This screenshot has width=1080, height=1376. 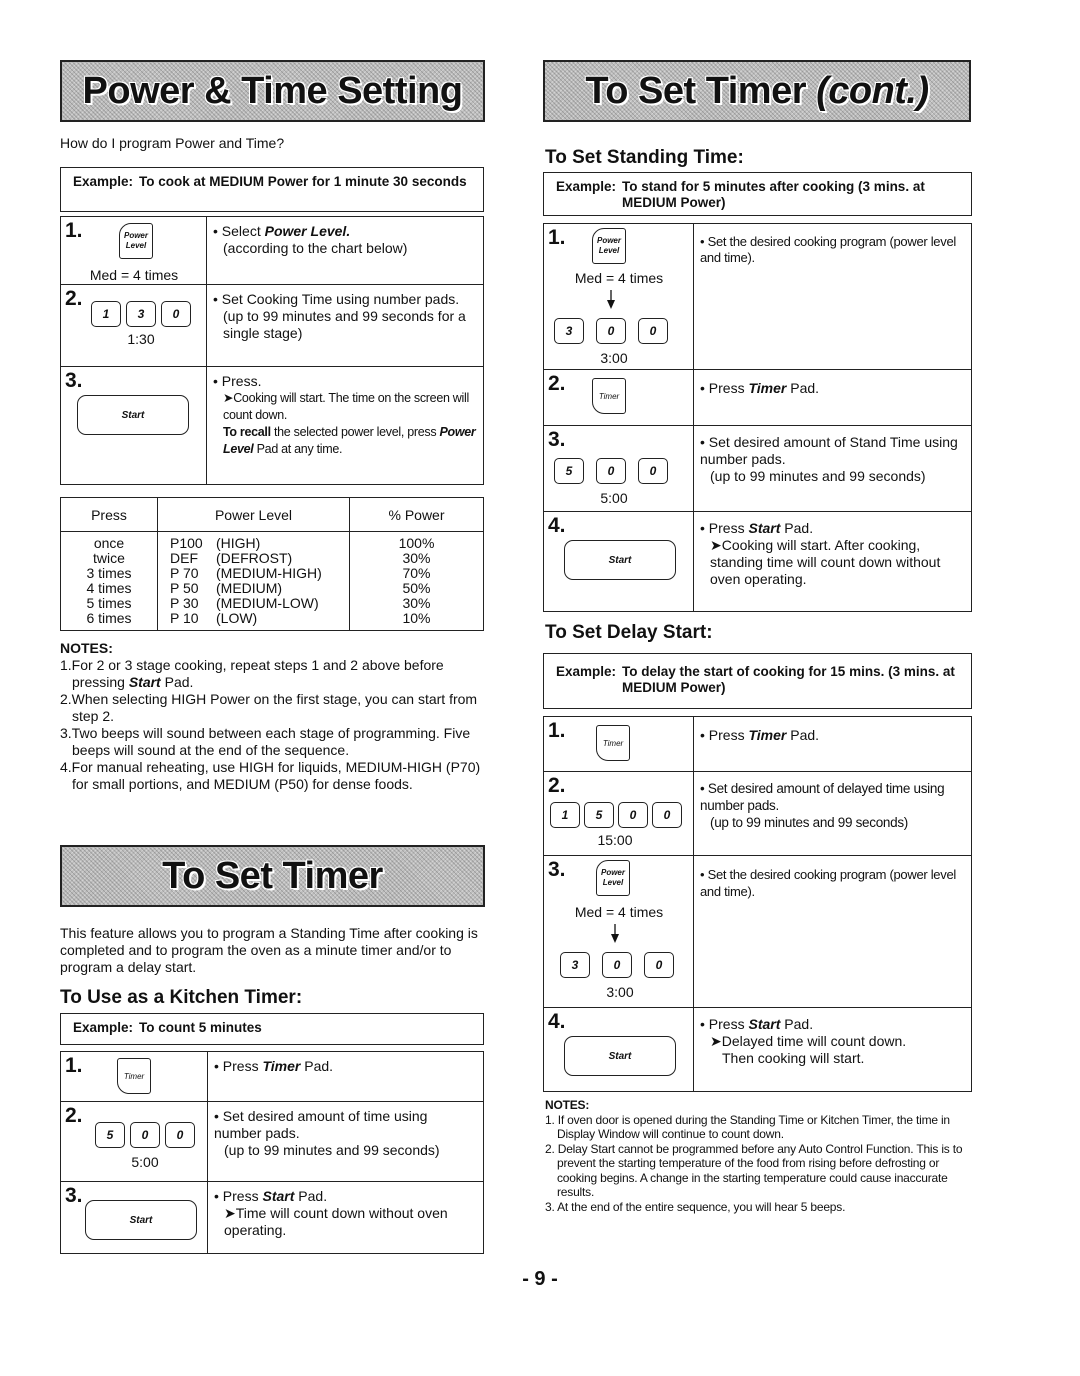 I want to click on power-percent: 100%, so click(x=416, y=543).